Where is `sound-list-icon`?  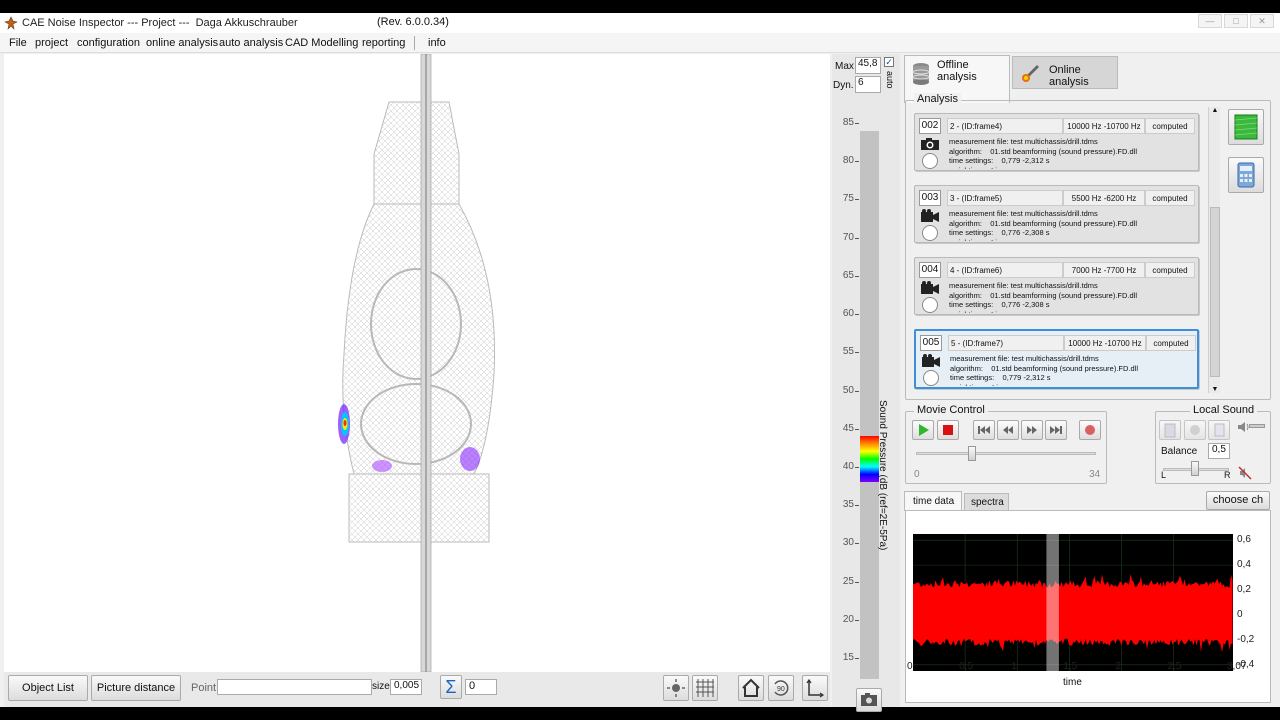
sound-list-icon is located at coordinates (1170, 430).